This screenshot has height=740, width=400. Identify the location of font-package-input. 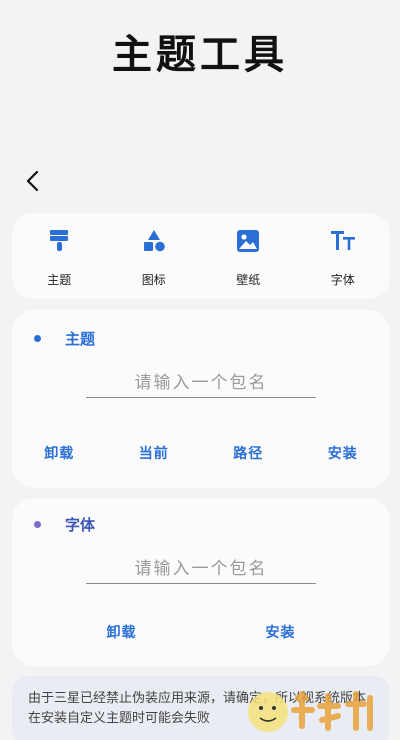
(201, 569).